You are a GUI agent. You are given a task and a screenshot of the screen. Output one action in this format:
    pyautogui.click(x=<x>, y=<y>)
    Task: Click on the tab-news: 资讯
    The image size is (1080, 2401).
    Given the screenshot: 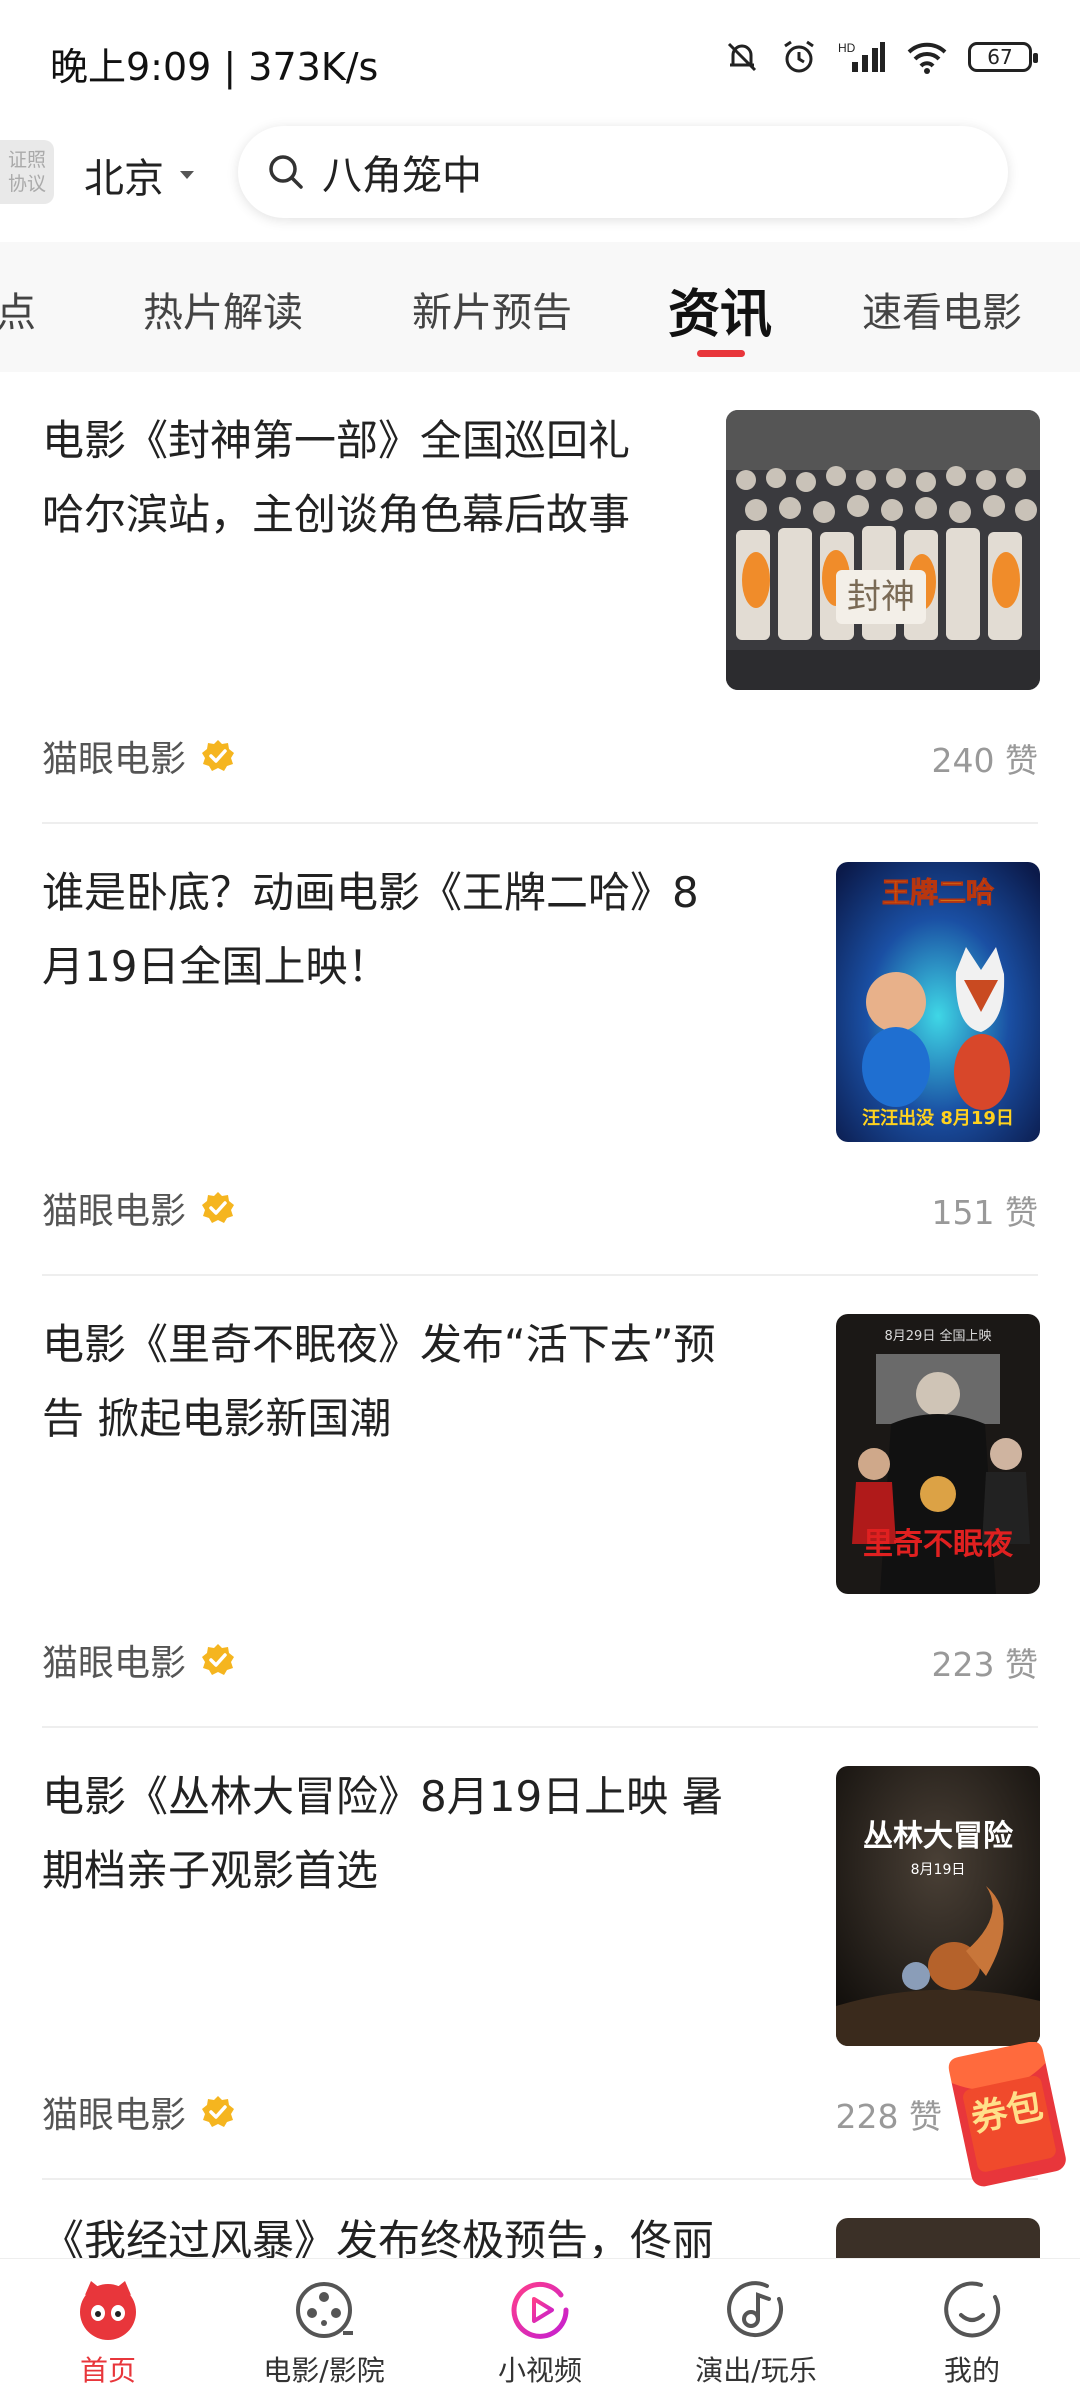 What is the action you would take?
    pyautogui.click(x=720, y=309)
    